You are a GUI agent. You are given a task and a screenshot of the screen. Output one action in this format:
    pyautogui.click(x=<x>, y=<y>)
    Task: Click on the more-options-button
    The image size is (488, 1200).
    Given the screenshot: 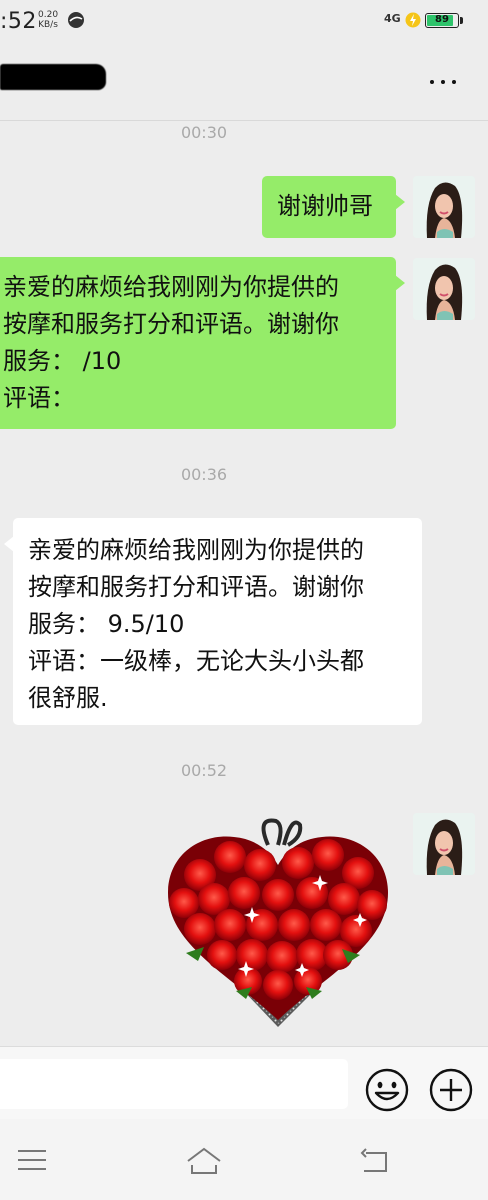 What is the action you would take?
    pyautogui.click(x=444, y=81)
    